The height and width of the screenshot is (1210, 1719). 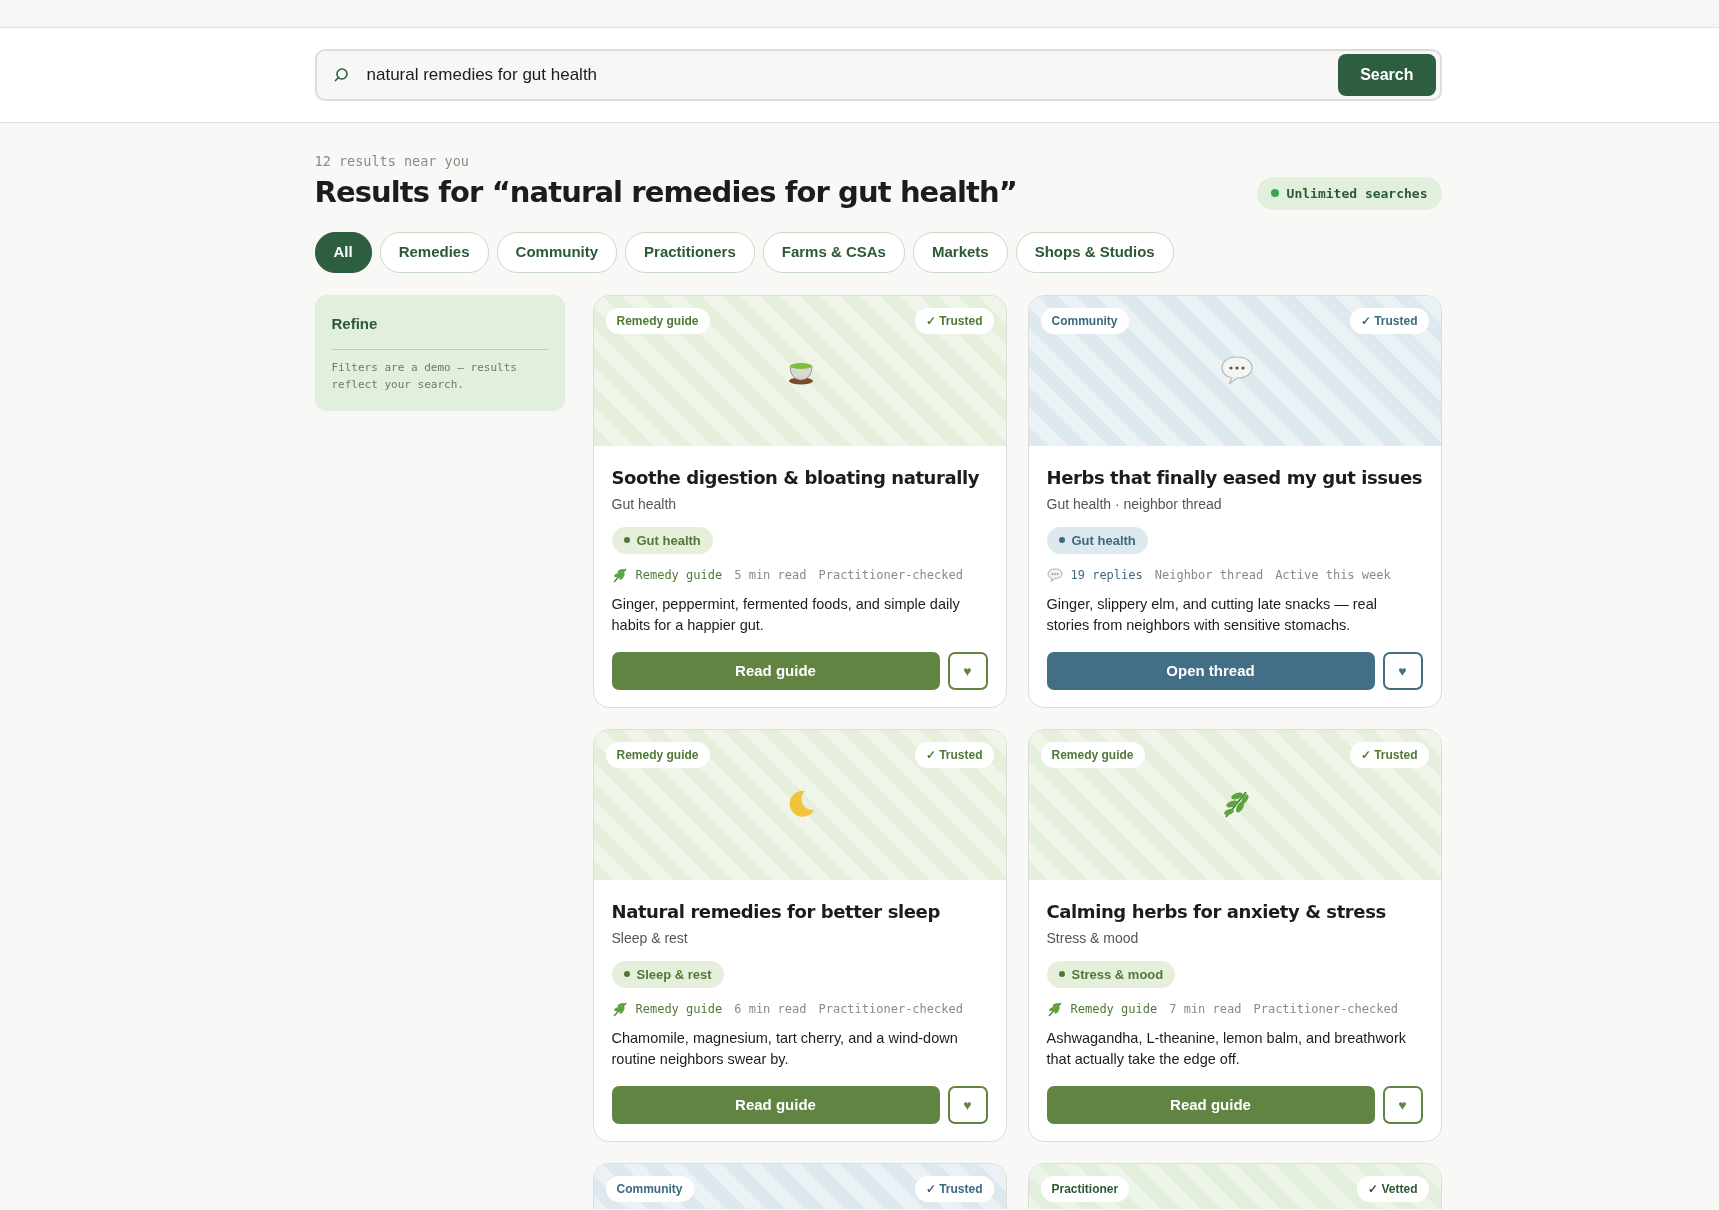 I want to click on meta-text: 5 min read, so click(x=770, y=576).